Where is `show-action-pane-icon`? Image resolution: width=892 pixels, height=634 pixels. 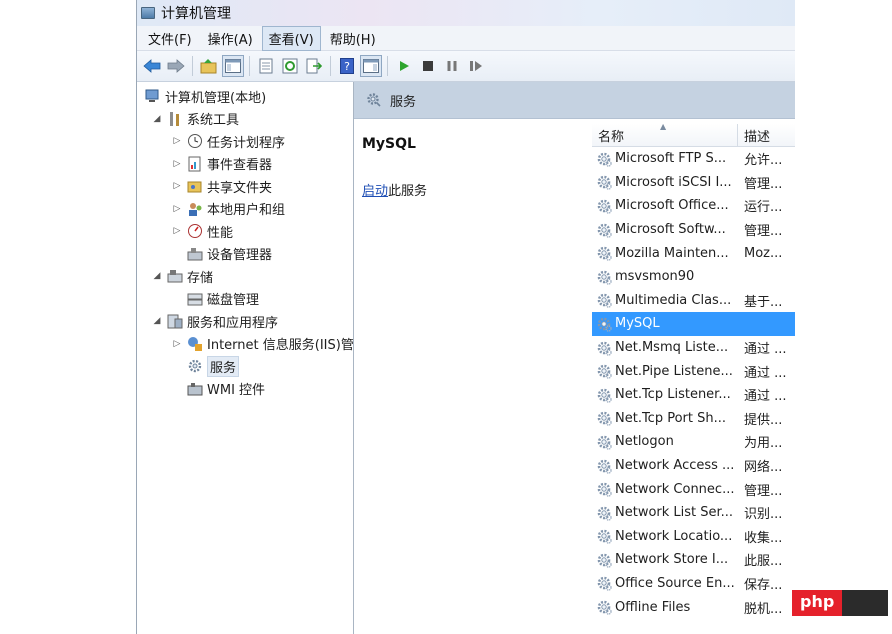
show-action-pane-icon is located at coordinates (371, 66).